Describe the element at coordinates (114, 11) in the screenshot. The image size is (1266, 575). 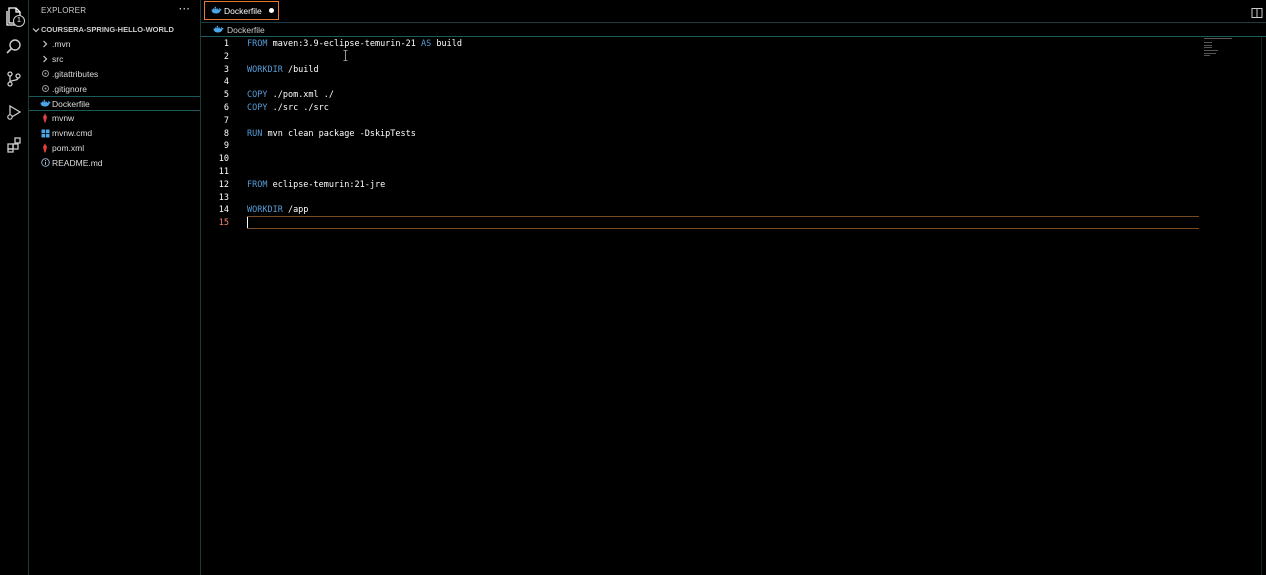
I see `explorer-header: EXPLORER ···` at that location.